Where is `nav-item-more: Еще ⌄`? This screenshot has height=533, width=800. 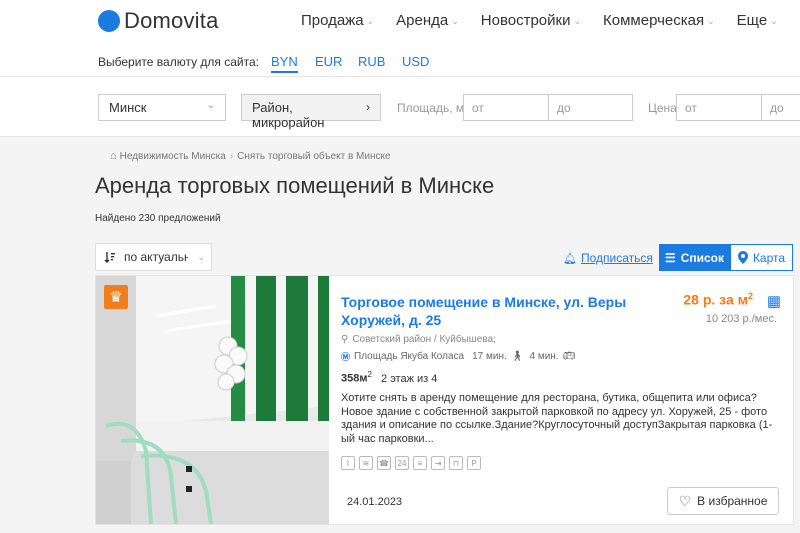
nav-item-more: Еще ⌄ is located at coordinates (757, 20).